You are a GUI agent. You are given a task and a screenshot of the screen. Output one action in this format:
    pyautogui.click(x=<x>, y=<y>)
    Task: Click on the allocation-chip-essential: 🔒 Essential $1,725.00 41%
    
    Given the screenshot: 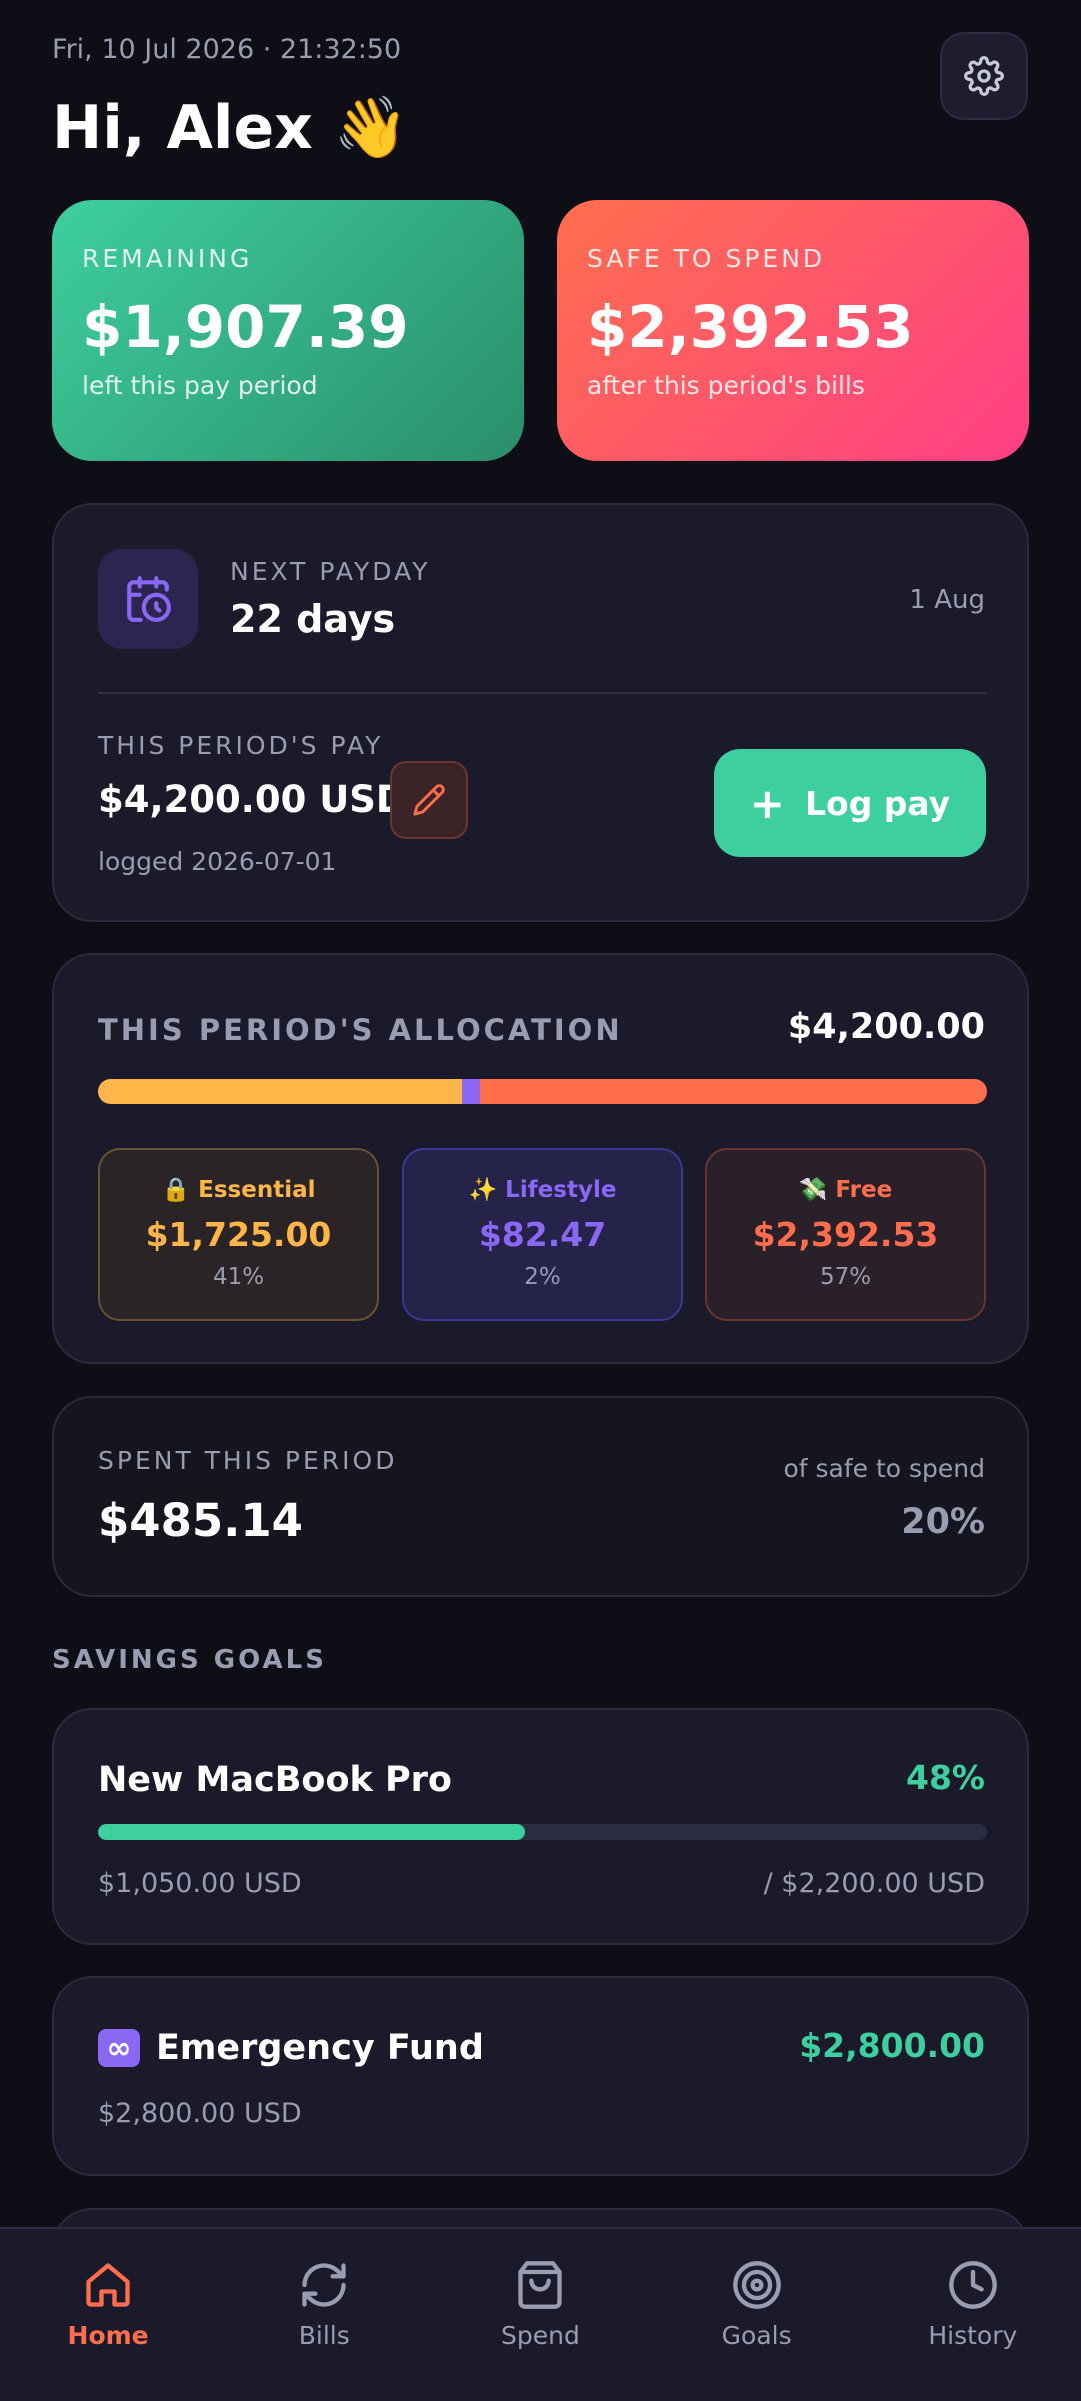 What is the action you would take?
    pyautogui.click(x=238, y=1234)
    